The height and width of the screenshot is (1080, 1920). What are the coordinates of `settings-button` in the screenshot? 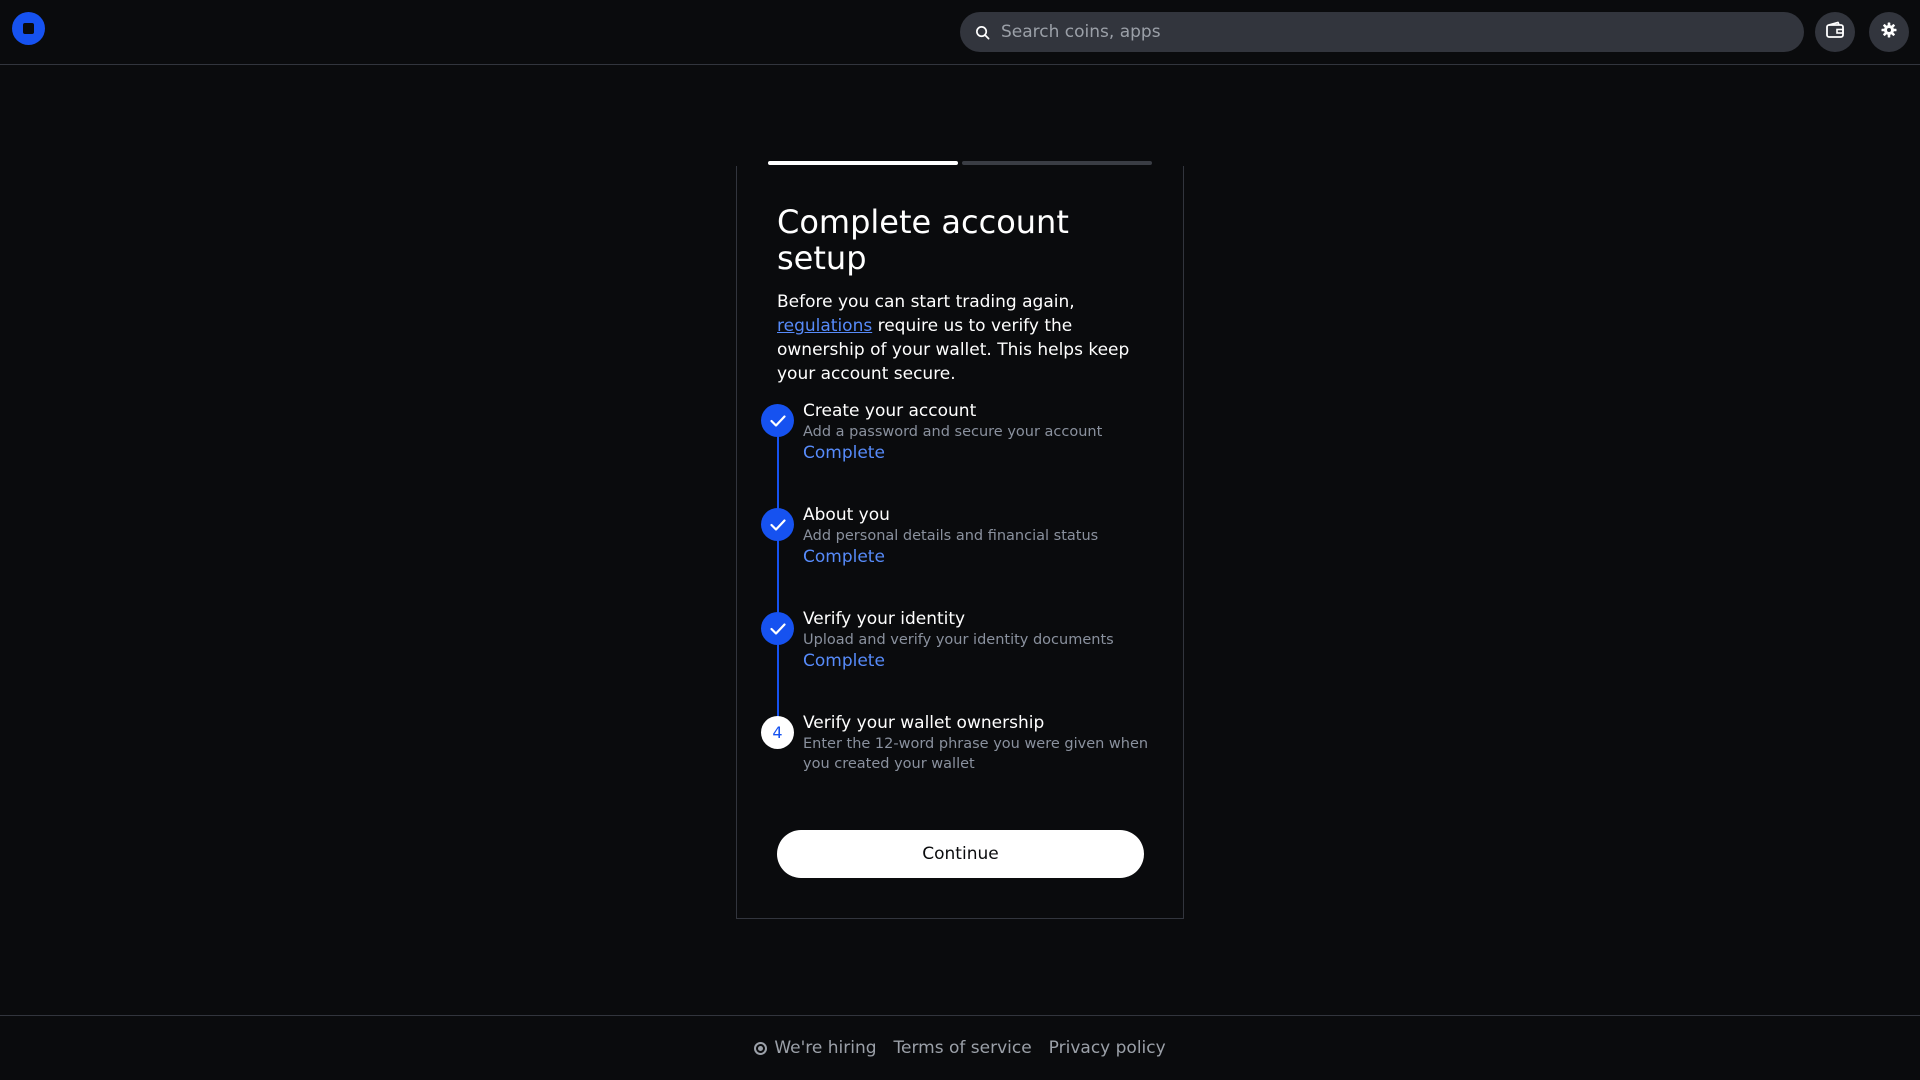 It's located at (1889, 32).